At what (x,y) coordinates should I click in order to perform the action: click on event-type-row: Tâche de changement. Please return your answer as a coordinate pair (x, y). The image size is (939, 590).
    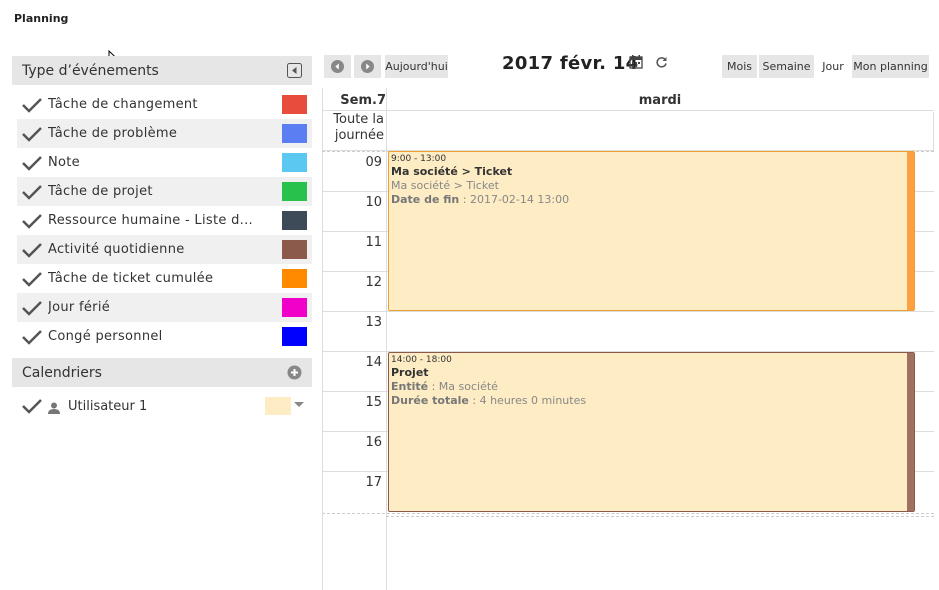
    Looking at the image, I should click on (164, 104).